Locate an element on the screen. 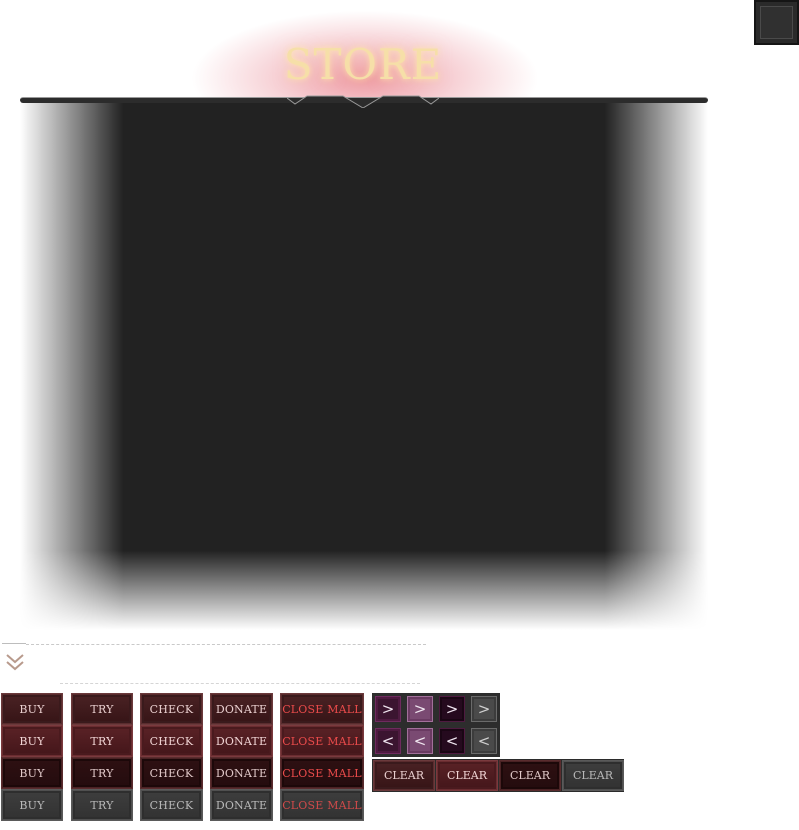 The width and height of the screenshot is (799, 830). check-button-hover: CHECK is located at coordinates (171, 741).